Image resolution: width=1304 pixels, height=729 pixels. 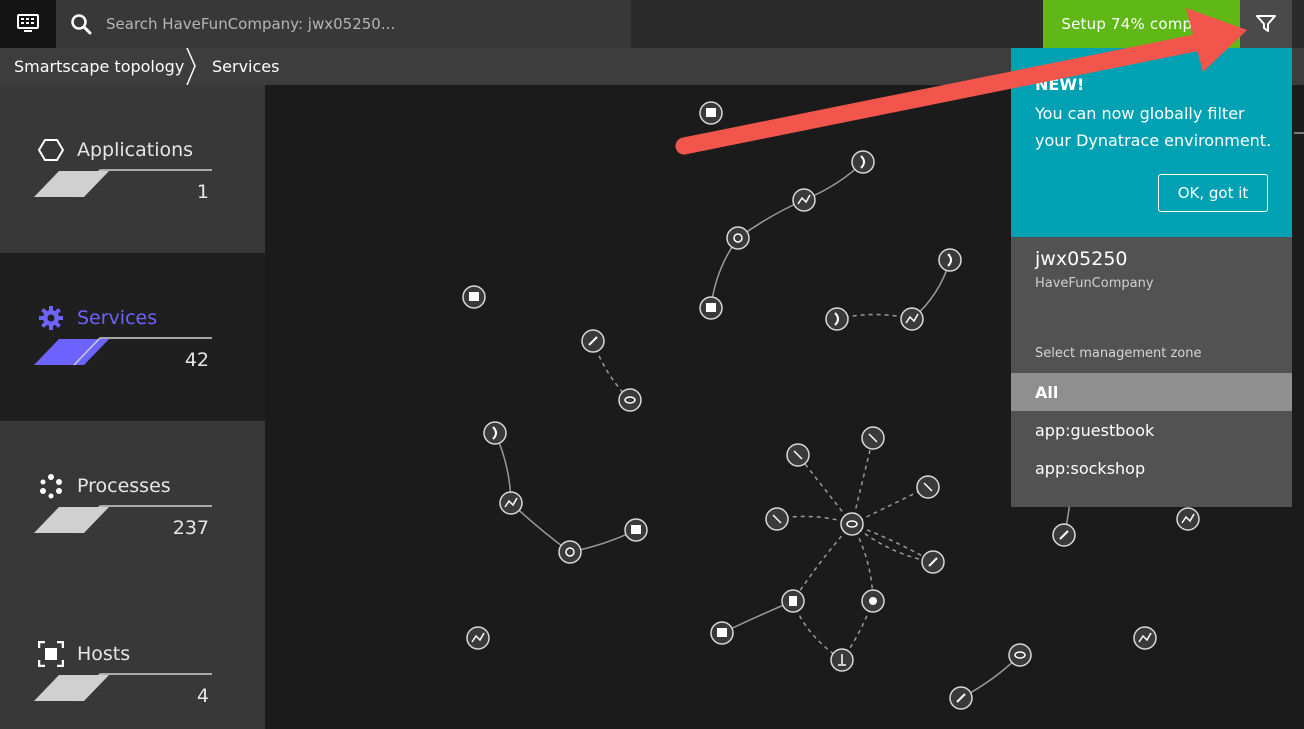 I want to click on hexagon-icon, so click(x=51, y=150).